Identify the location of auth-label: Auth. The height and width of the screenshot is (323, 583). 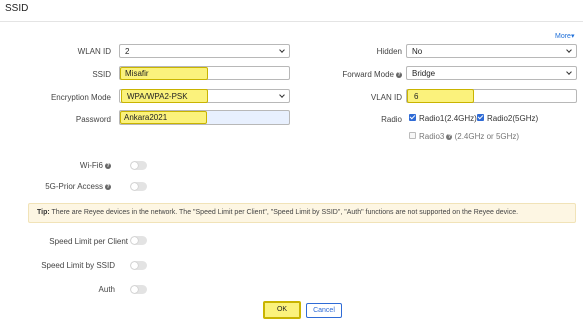
(106, 289).